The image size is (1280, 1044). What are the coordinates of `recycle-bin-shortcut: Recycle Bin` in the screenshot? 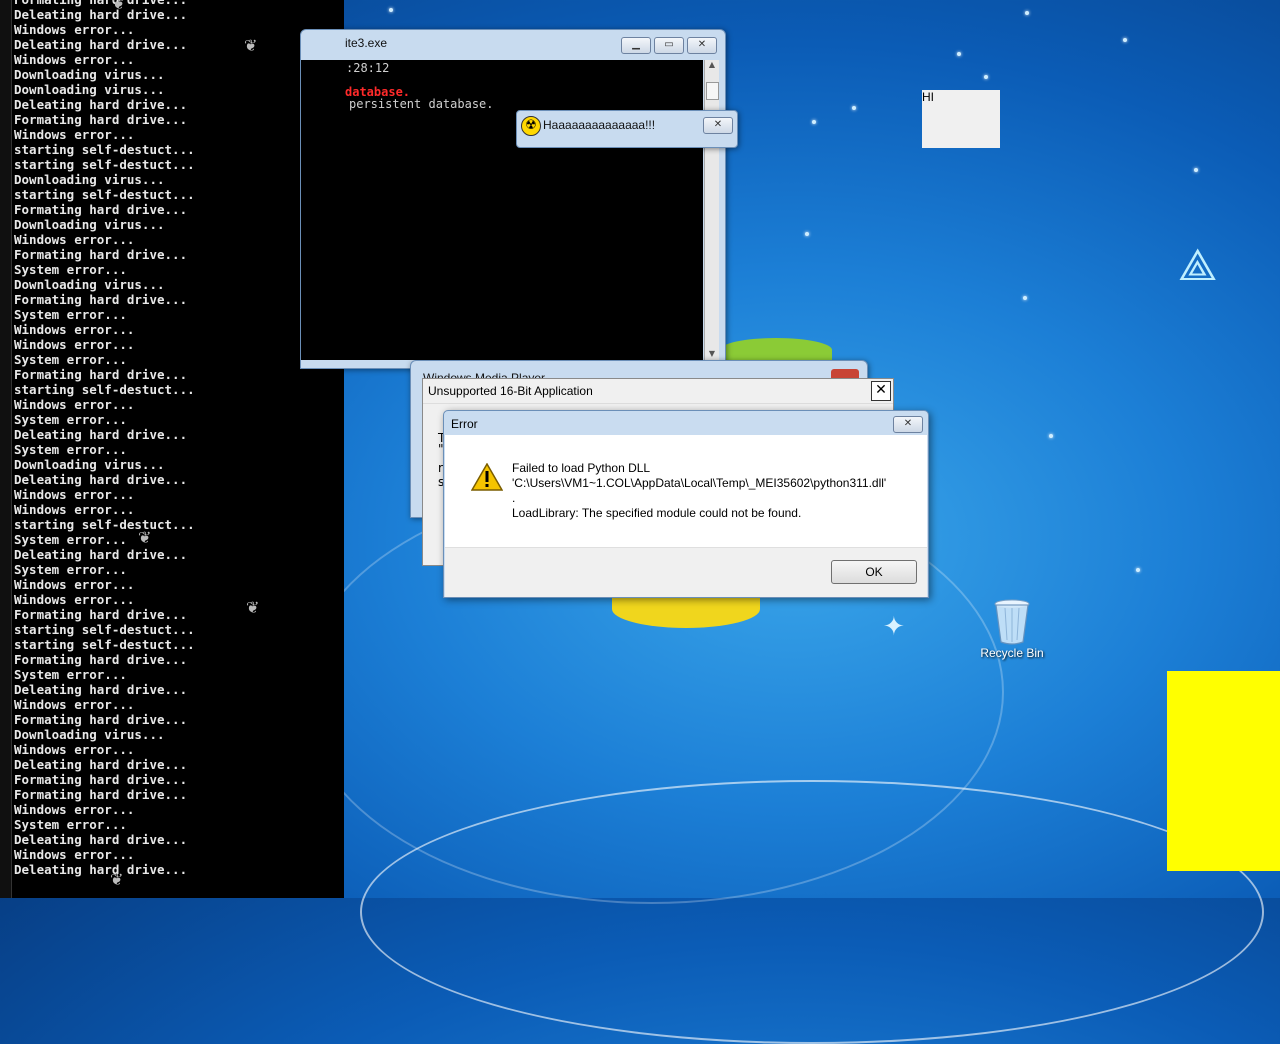 It's located at (1012, 629).